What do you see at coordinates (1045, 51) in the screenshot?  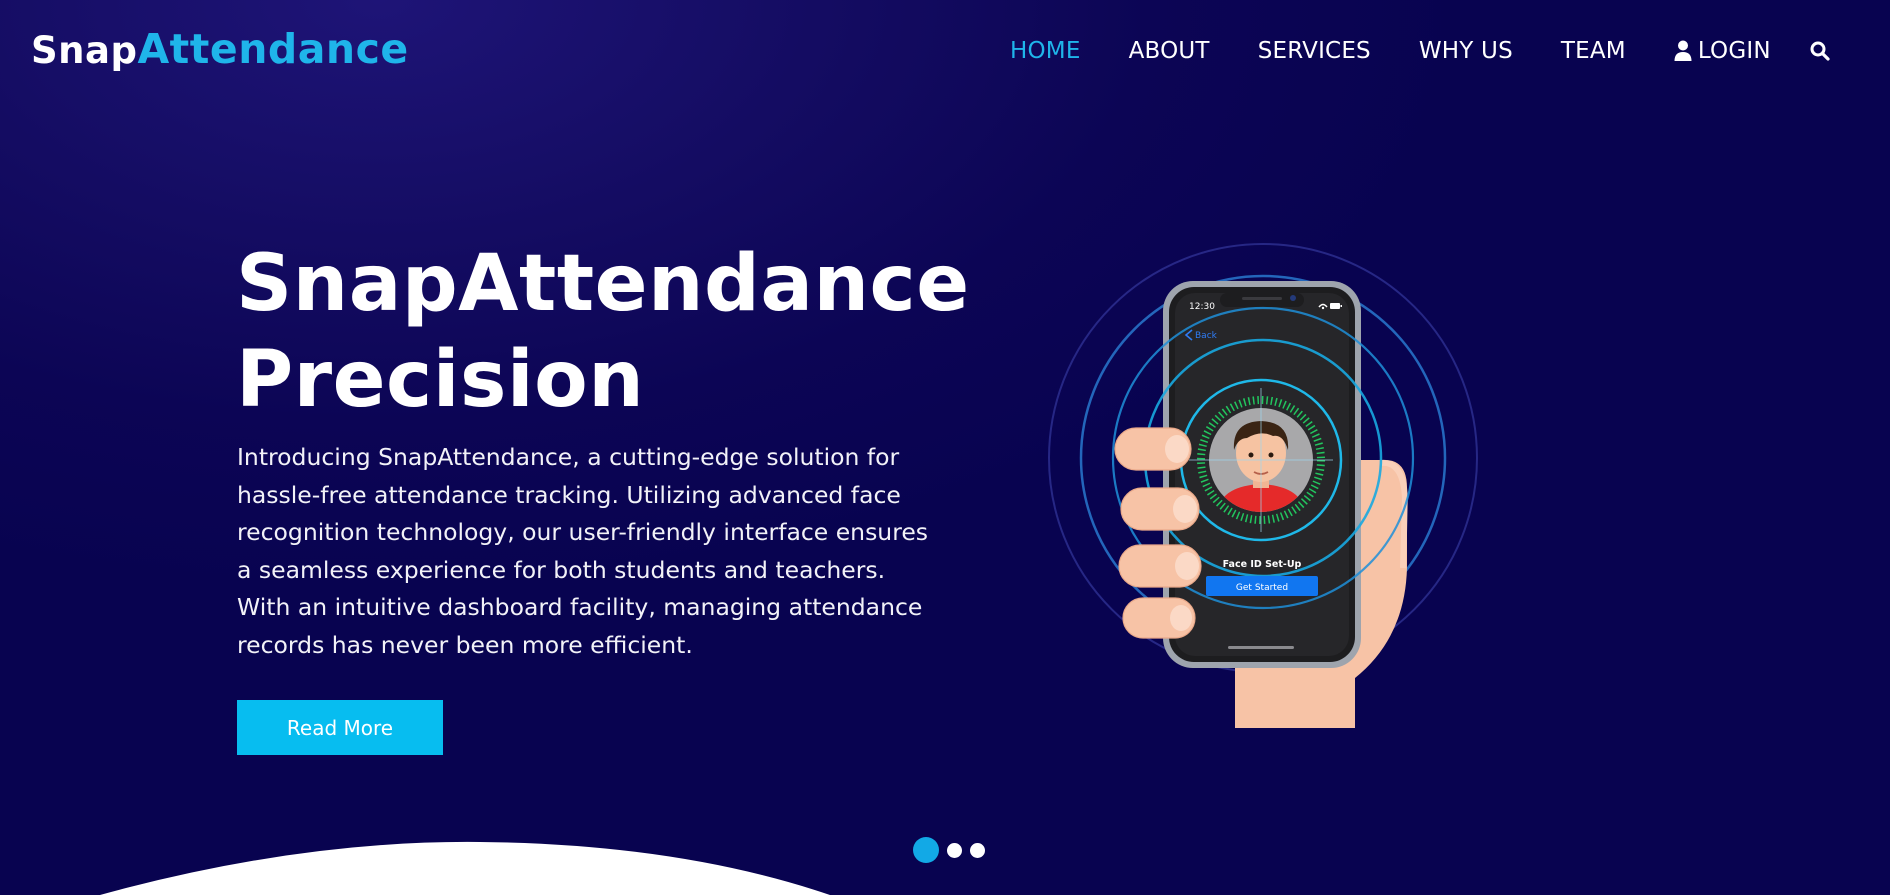 I see `nav-home: HOME` at bounding box center [1045, 51].